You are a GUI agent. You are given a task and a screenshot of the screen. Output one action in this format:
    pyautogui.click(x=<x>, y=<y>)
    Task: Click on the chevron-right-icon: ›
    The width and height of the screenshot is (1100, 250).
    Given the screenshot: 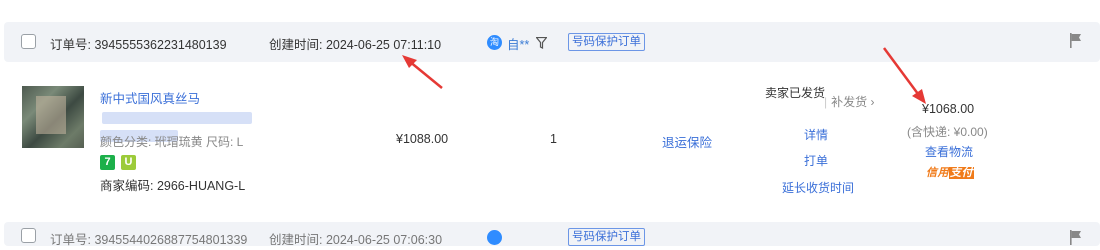 What is the action you would take?
    pyautogui.click(x=872, y=102)
    